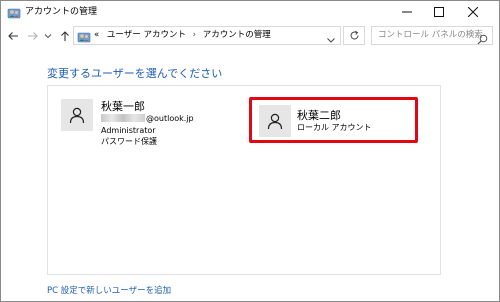 This screenshot has height=302, width=500. I want to click on navigation-bar: « ユーザー アカウント › アカウントの管理 コントロール パネルの検索, so click(250, 36).